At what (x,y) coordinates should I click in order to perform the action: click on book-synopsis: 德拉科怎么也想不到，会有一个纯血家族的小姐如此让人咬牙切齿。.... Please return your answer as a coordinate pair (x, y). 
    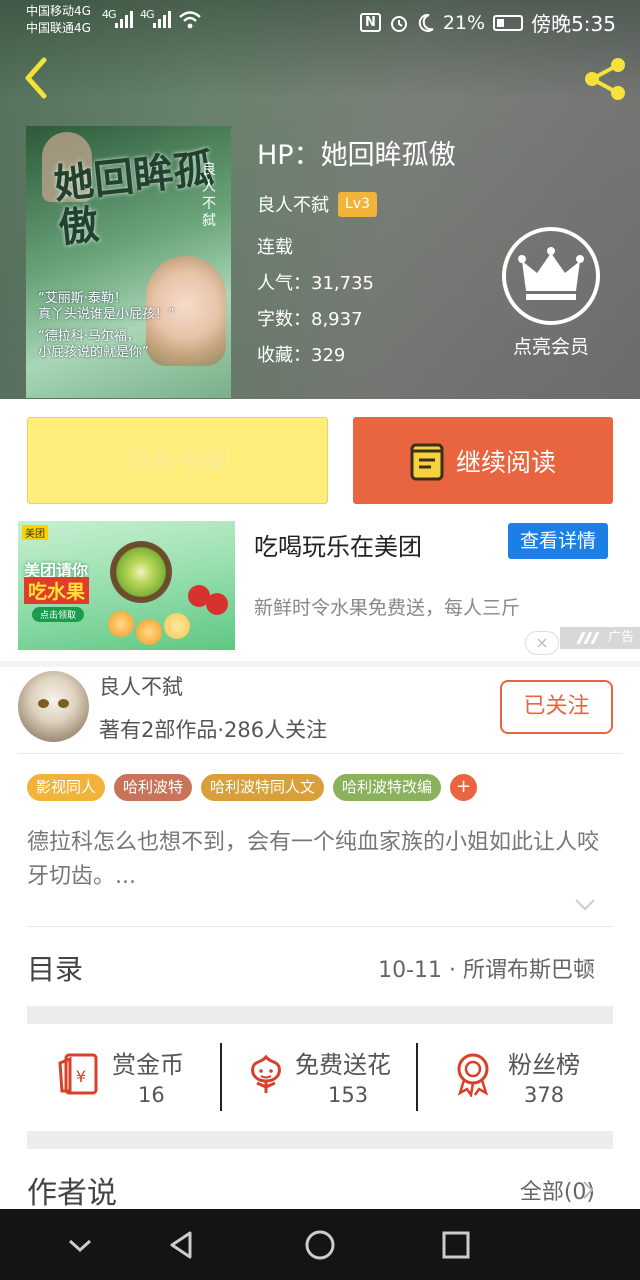
    Looking at the image, I should click on (320, 860).